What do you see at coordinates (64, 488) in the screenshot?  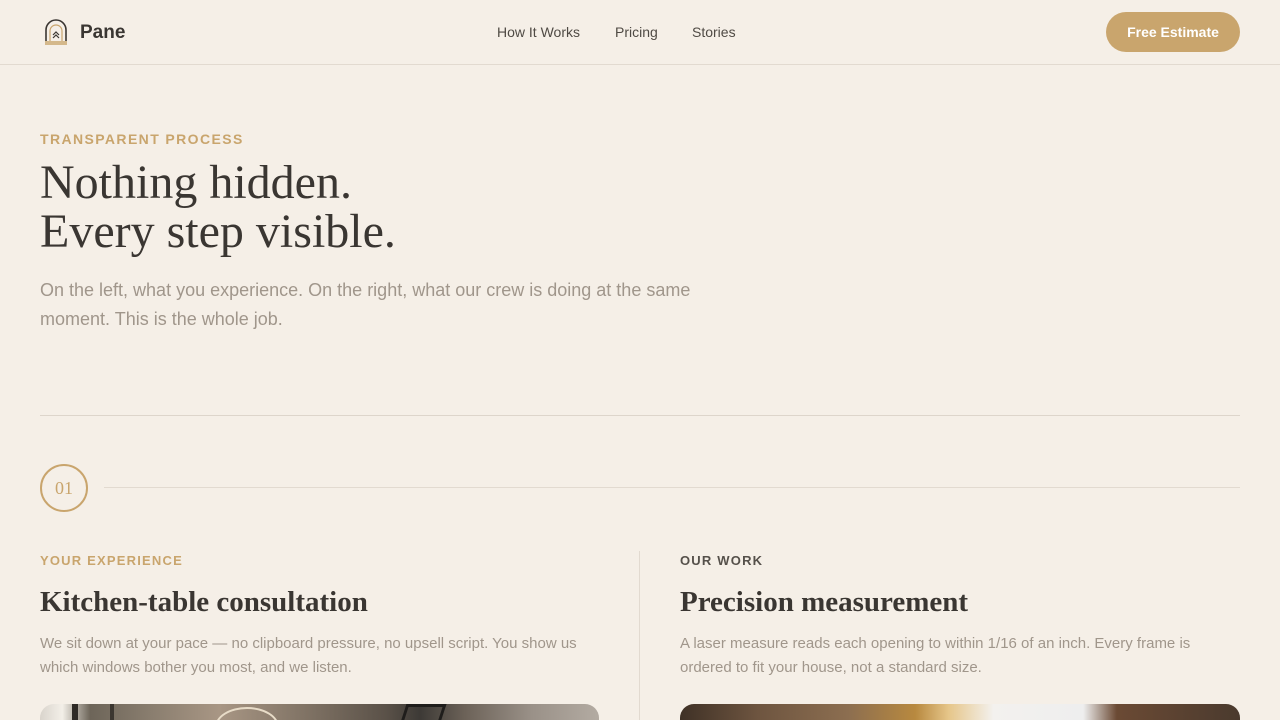 I see `step-number-badge: 01` at bounding box center [64, 488].